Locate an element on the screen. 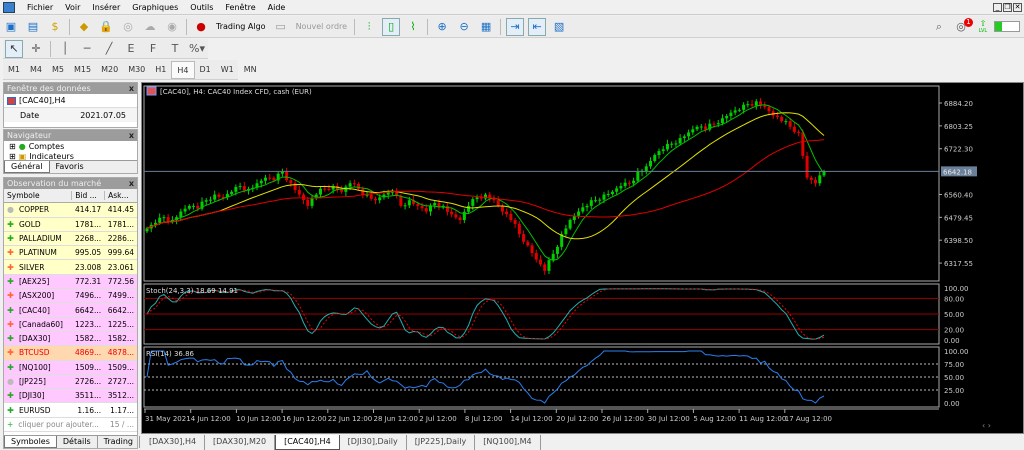  autoscroll-icon: ⇥ is located at coordinates (515, 26).